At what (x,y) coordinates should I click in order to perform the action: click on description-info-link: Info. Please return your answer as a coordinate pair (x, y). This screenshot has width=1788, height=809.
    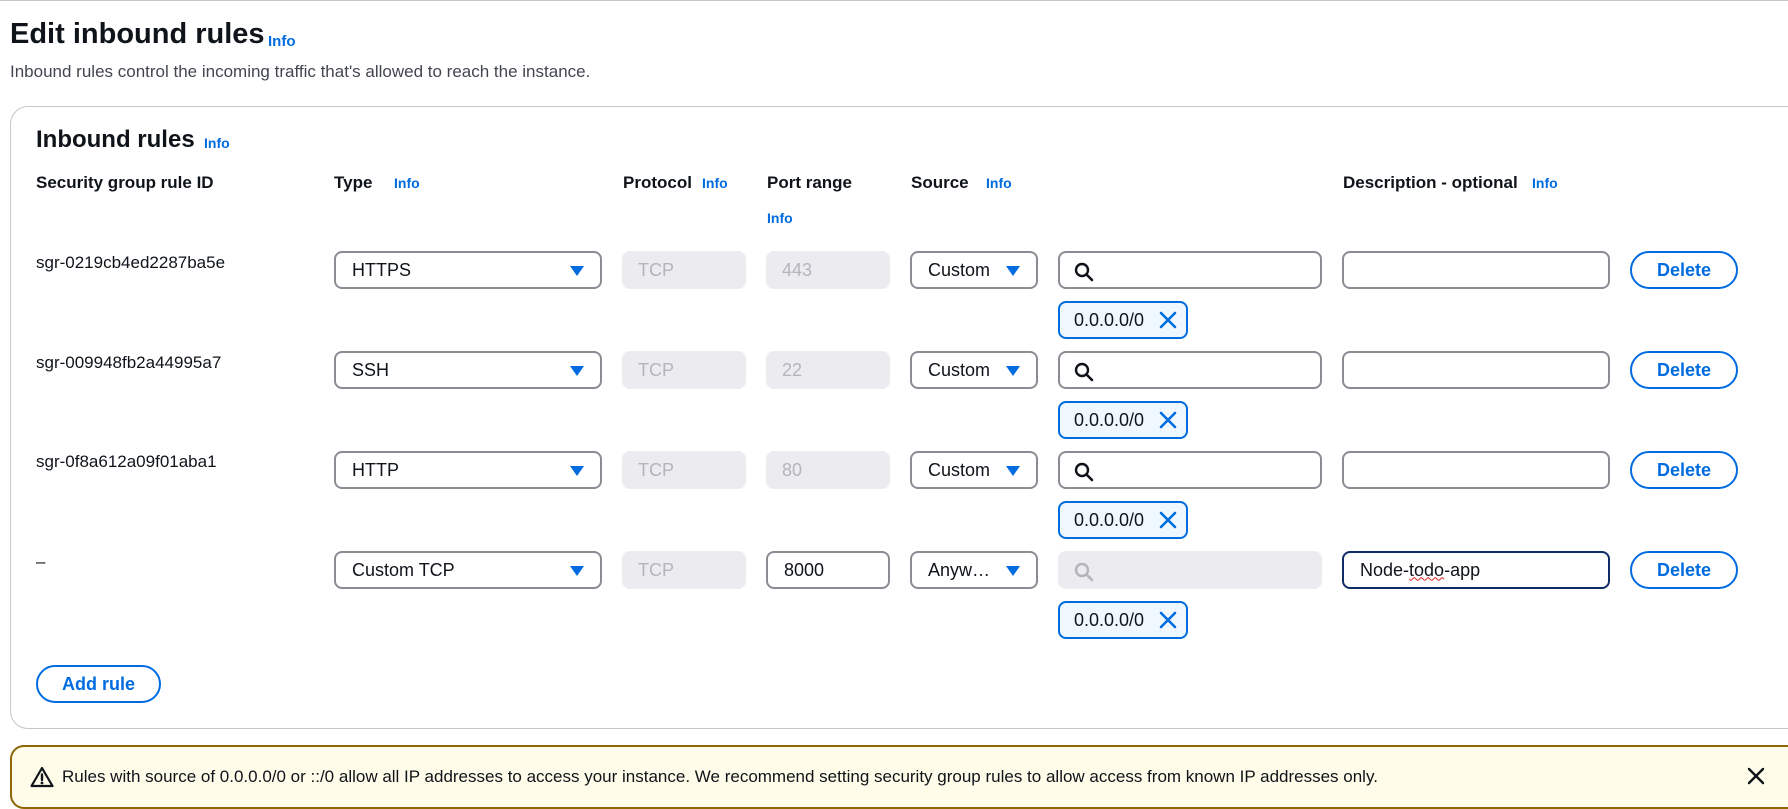
    Looking at the image, I should click on (1545, 183).